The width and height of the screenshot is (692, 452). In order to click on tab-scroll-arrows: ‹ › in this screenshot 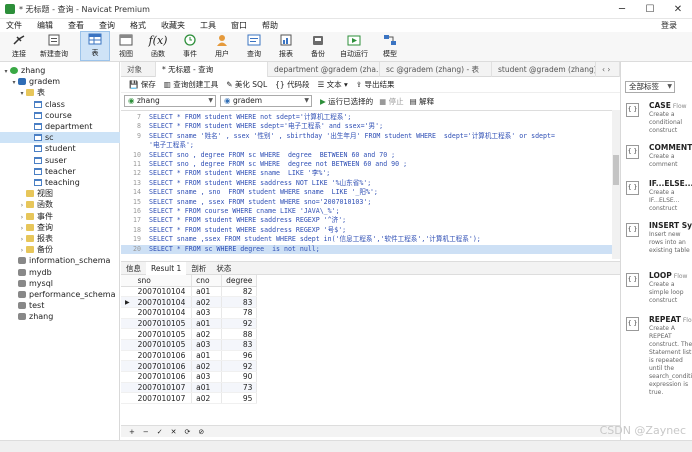, I will do `click(608, 69)`.